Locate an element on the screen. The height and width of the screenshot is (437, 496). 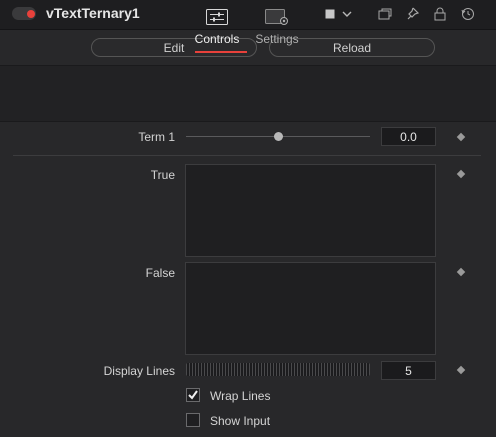
tab-controls: Controls is located at coordinates (217, 29).